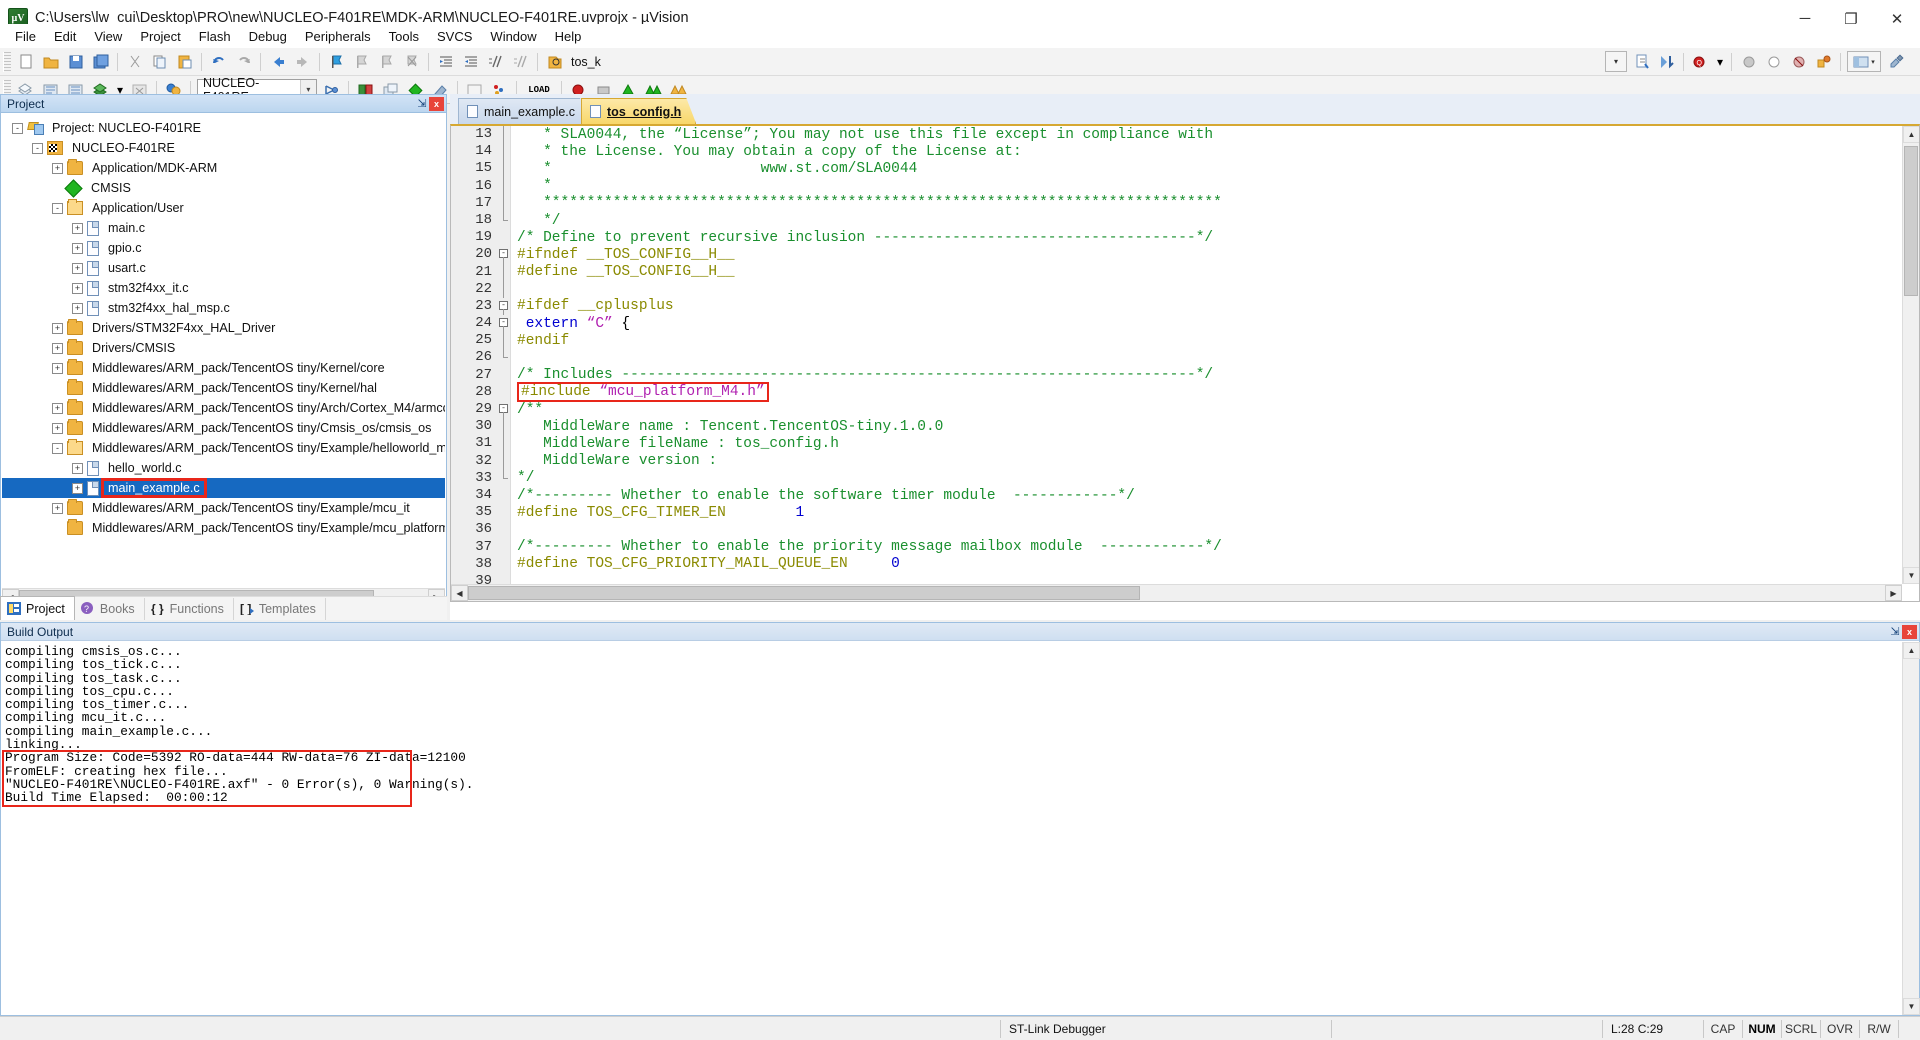 This screenshot has width=1920, height=1040. I want to click on new-file-icon, so click(25, 61).